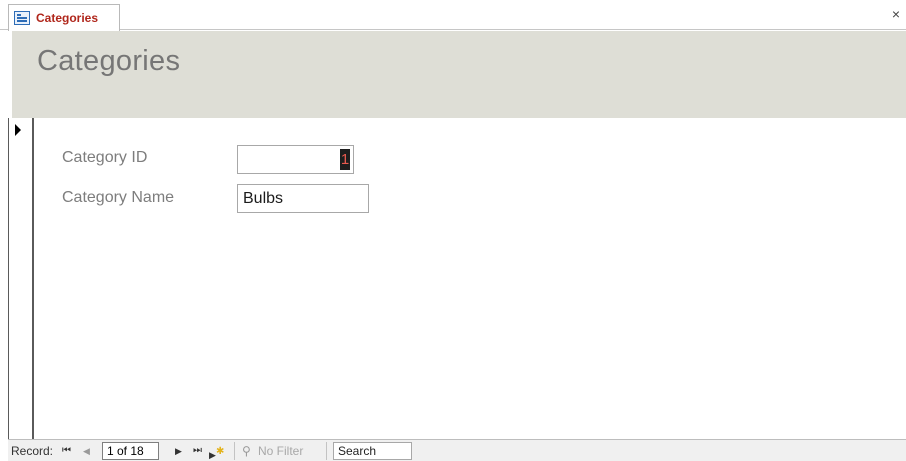  Describe the element at coordinates (372, 451) in the screenshot. I see `search-input: Search` at that location.